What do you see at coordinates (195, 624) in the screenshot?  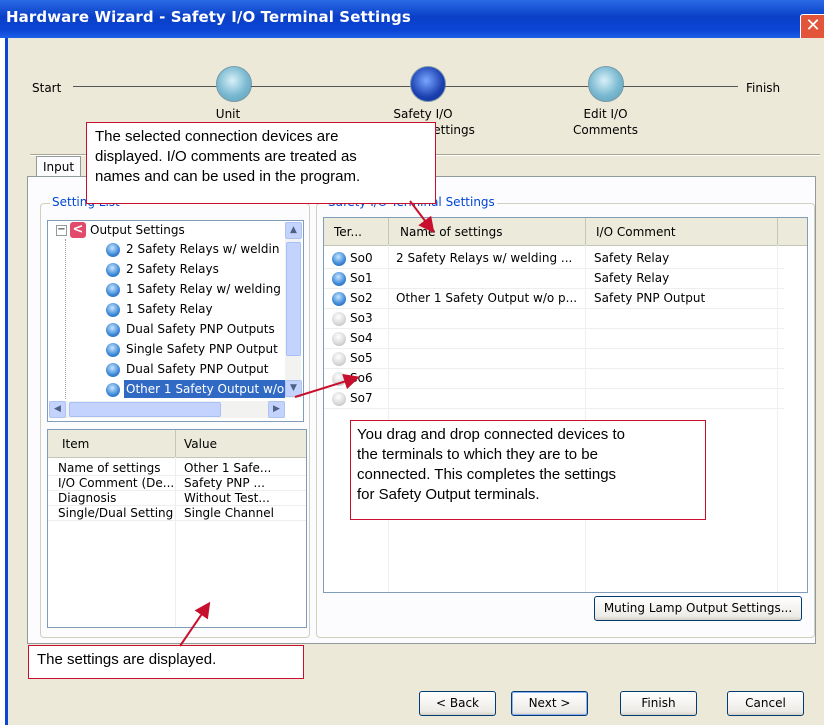 I see `arrow-to-properties` at bounding box center [195, 624].